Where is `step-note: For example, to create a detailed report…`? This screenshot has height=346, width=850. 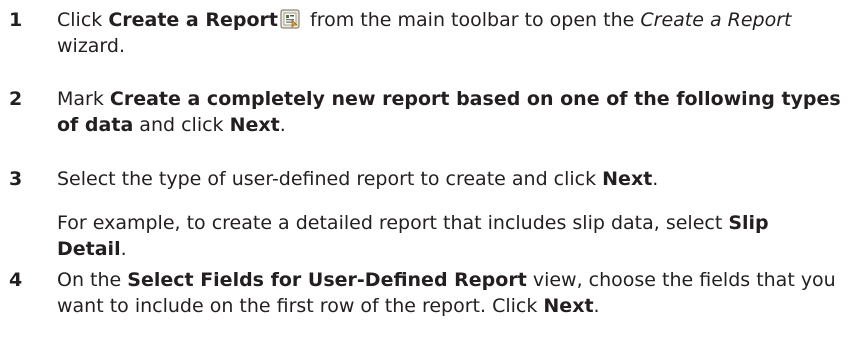 step-note: For example, to create a detailed report… is located at coordinates (413, 236).